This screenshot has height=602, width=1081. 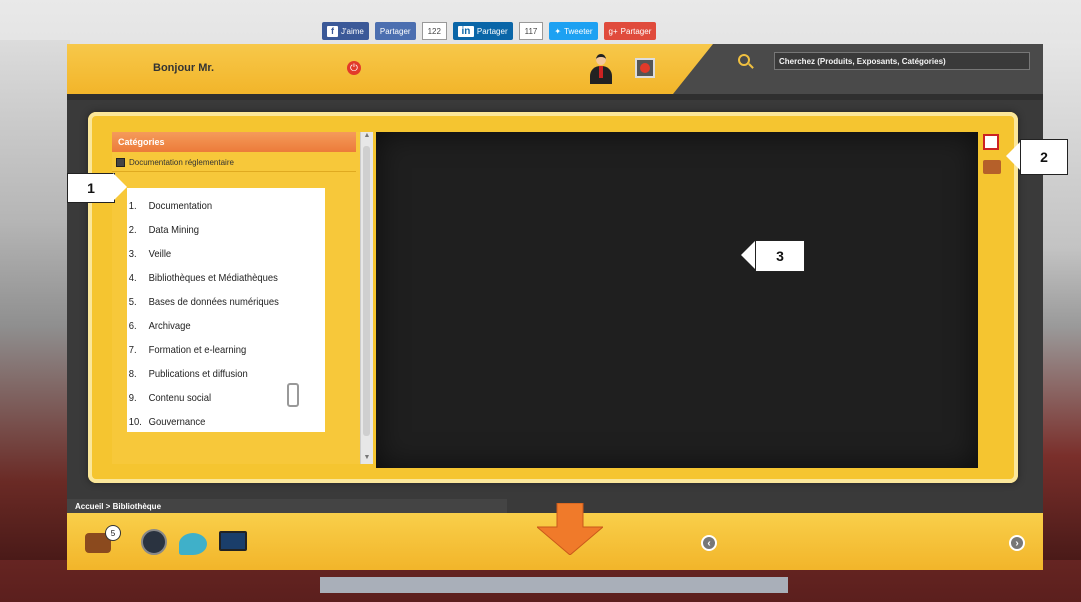 I want to click on list-item-label: Archivage, so click(x=169, y=326).